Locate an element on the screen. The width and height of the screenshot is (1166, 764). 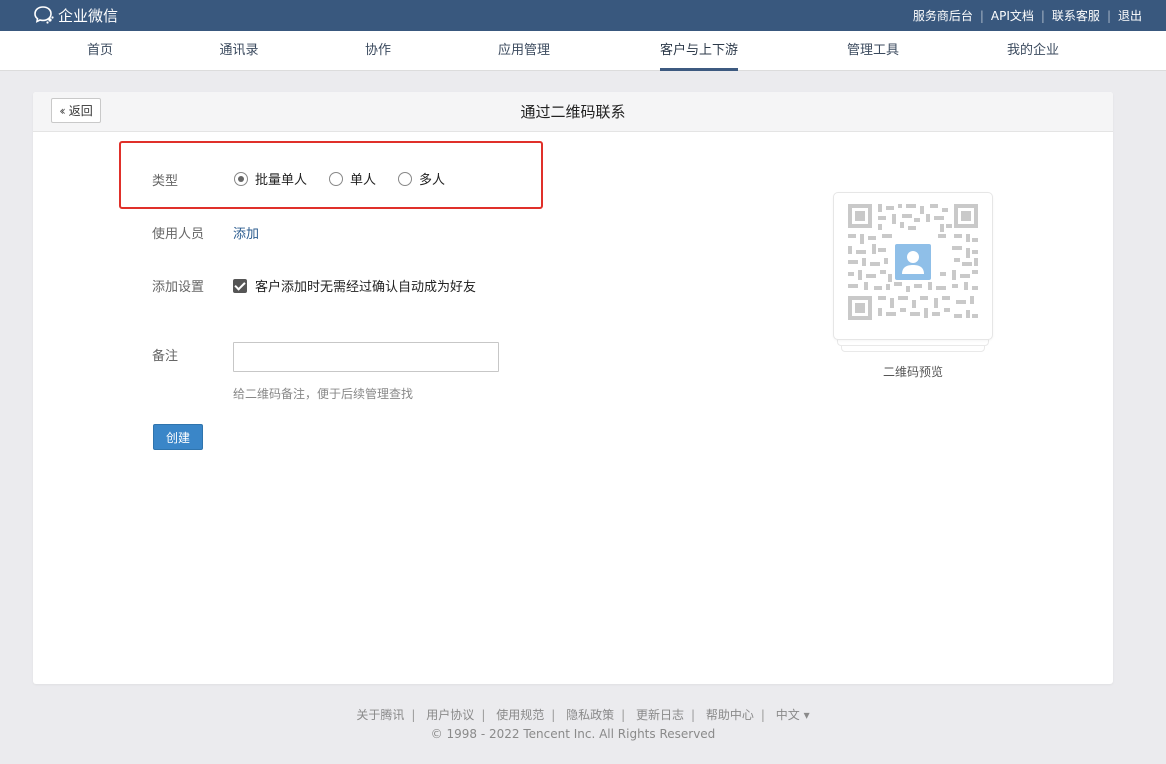
brand-name: 企业微信 is located at coordinates (88, 15).